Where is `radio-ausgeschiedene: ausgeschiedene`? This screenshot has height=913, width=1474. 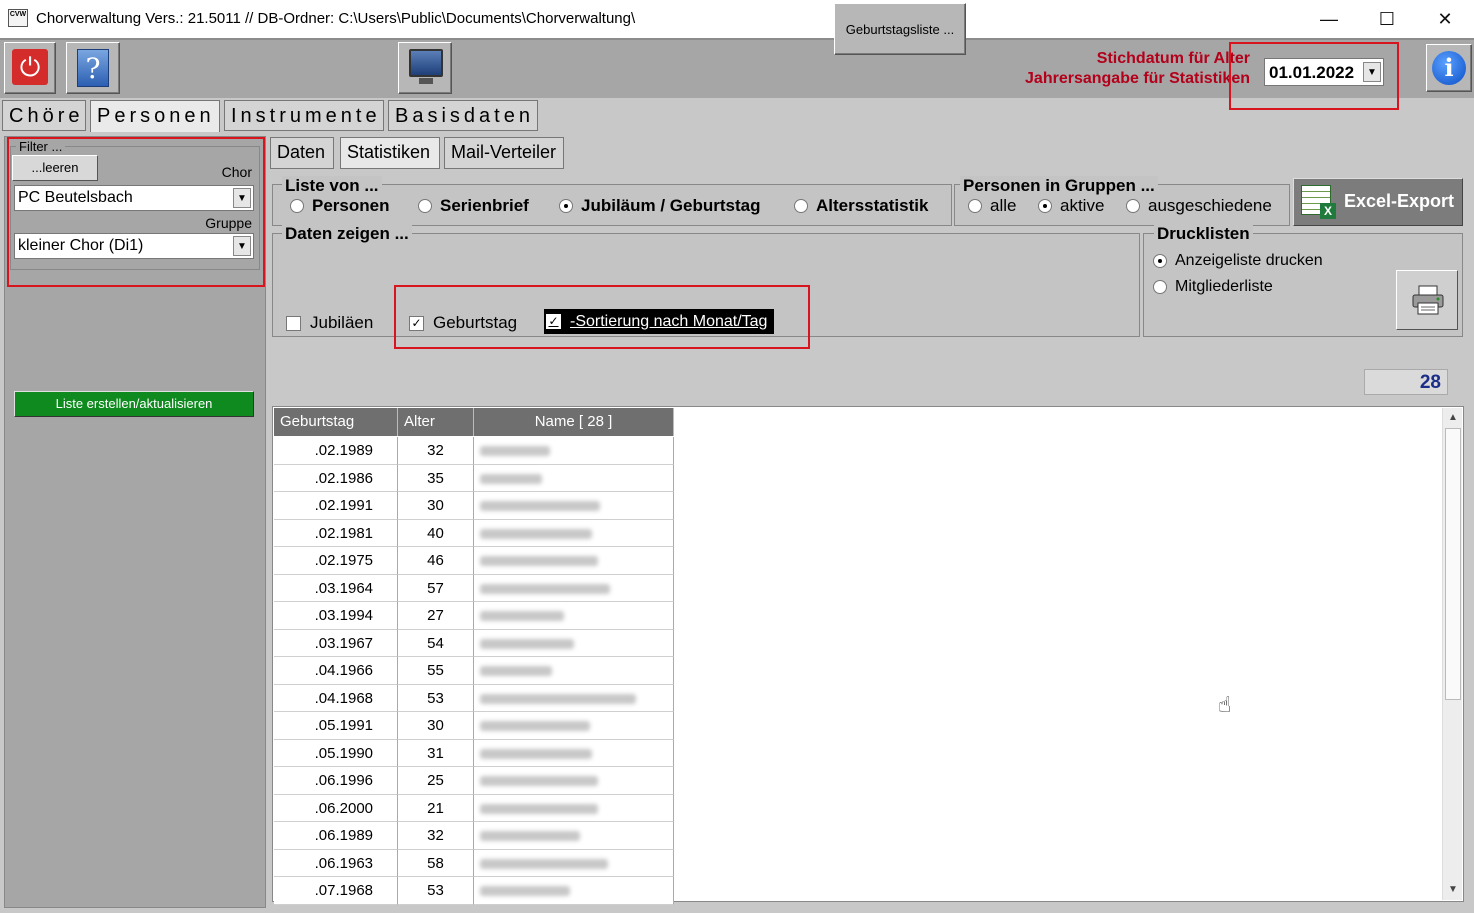
radio-ausgeschiedene: ausgeschiedene is located at coordinates (1199, 206).